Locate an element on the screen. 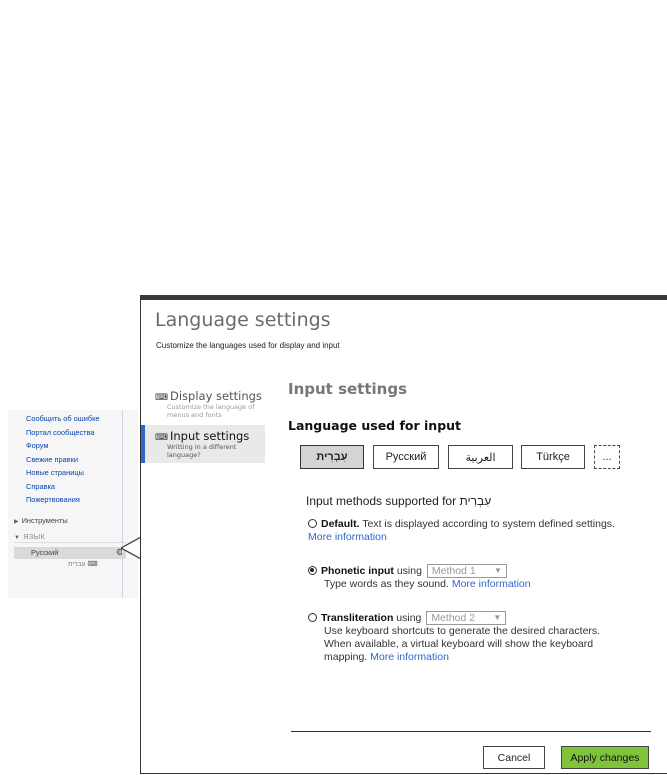 Image resolution: width=667 pixels, height=775 pixels. section-title: Input settings is located at coordinates (347, 389).